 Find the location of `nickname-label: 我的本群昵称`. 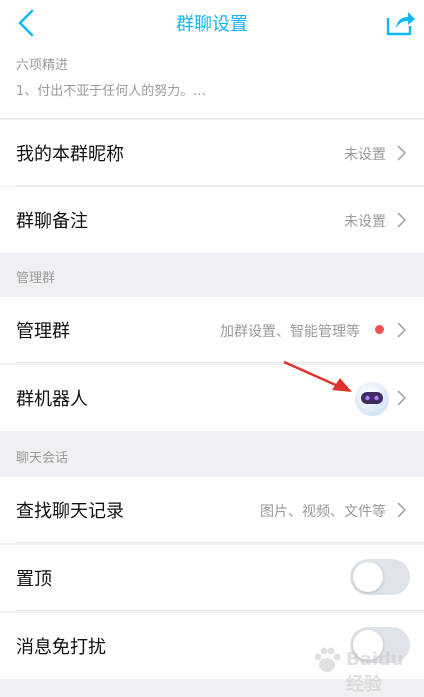

nickname-label: 我的本群昵称 is located at coordinates (70, 154).